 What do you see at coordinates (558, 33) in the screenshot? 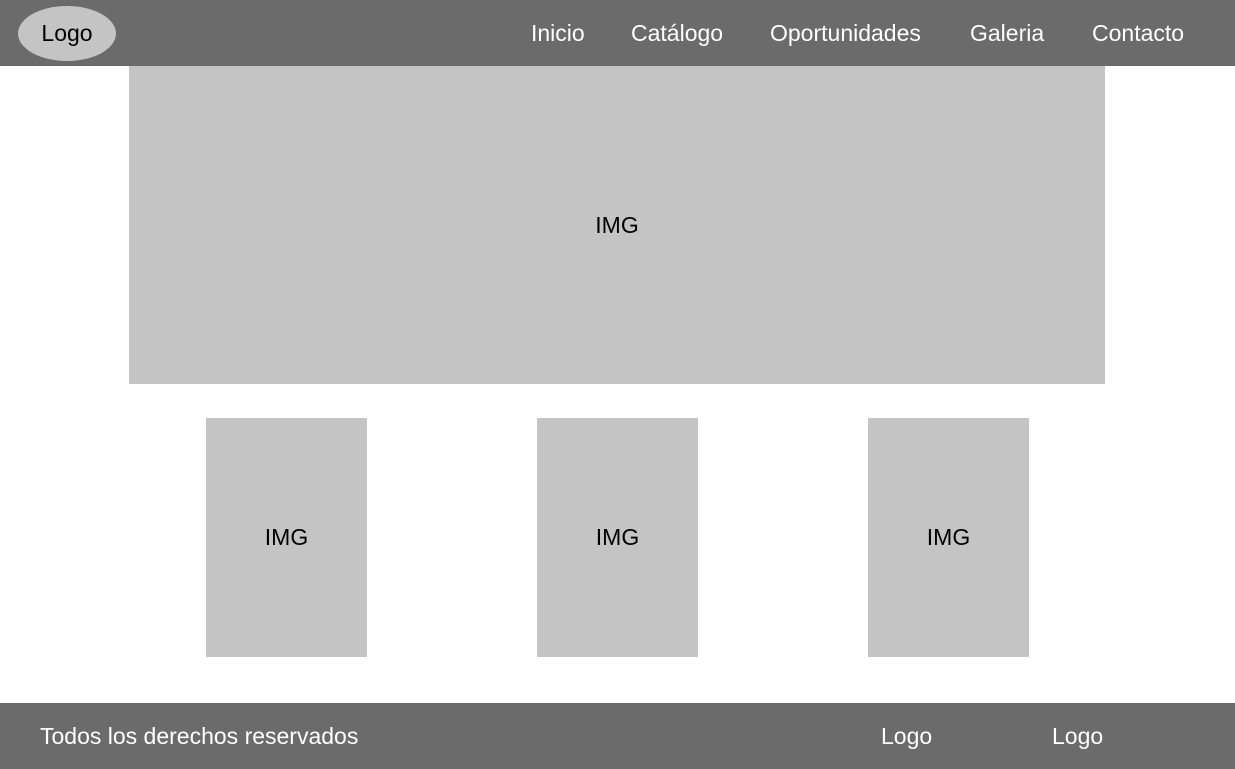
I see `nav-link-inicio: Inicio` at bounding box center [558, 33].